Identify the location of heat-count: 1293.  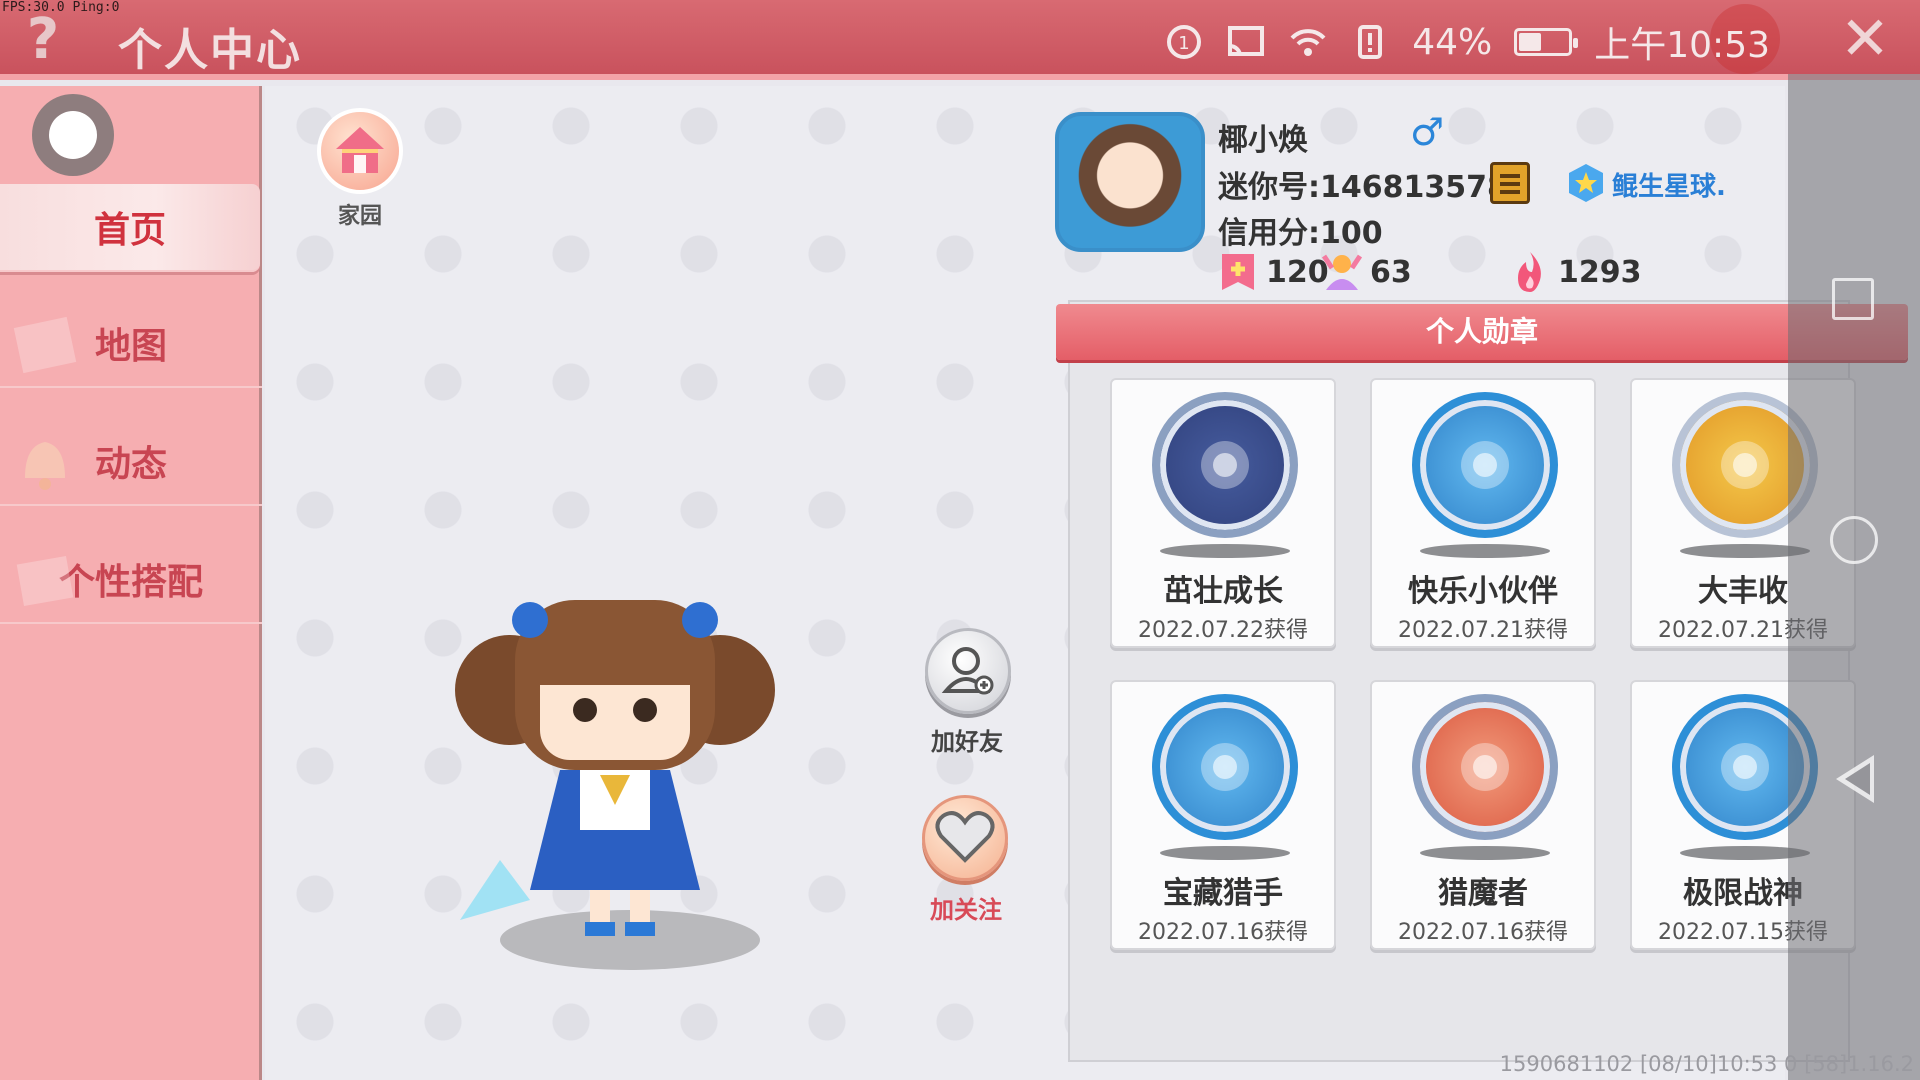
(1600, 272).